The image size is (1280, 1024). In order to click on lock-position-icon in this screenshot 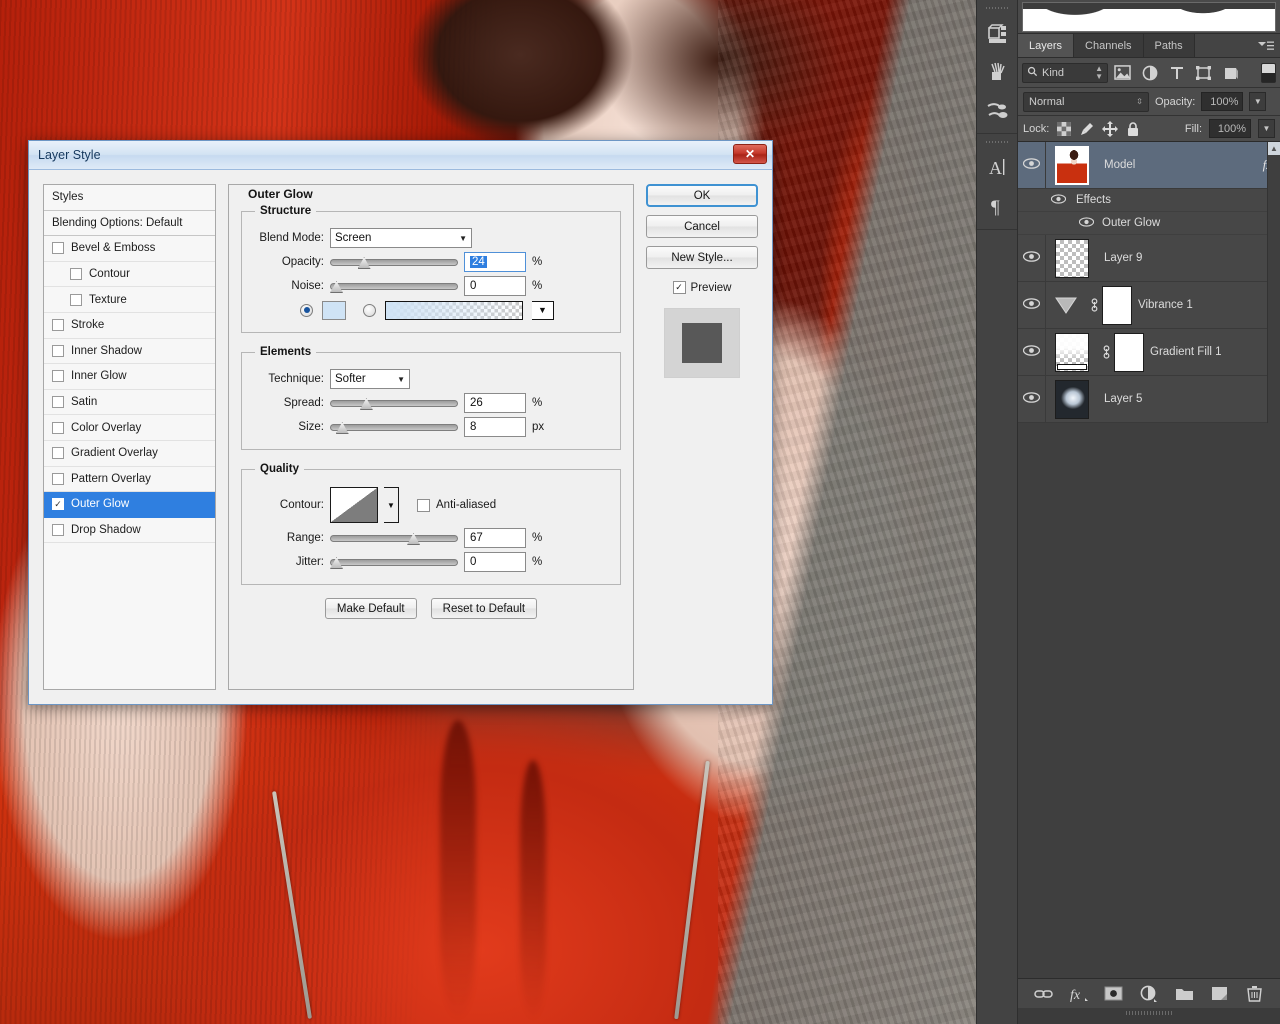, I will do `click(1110, 128)`.